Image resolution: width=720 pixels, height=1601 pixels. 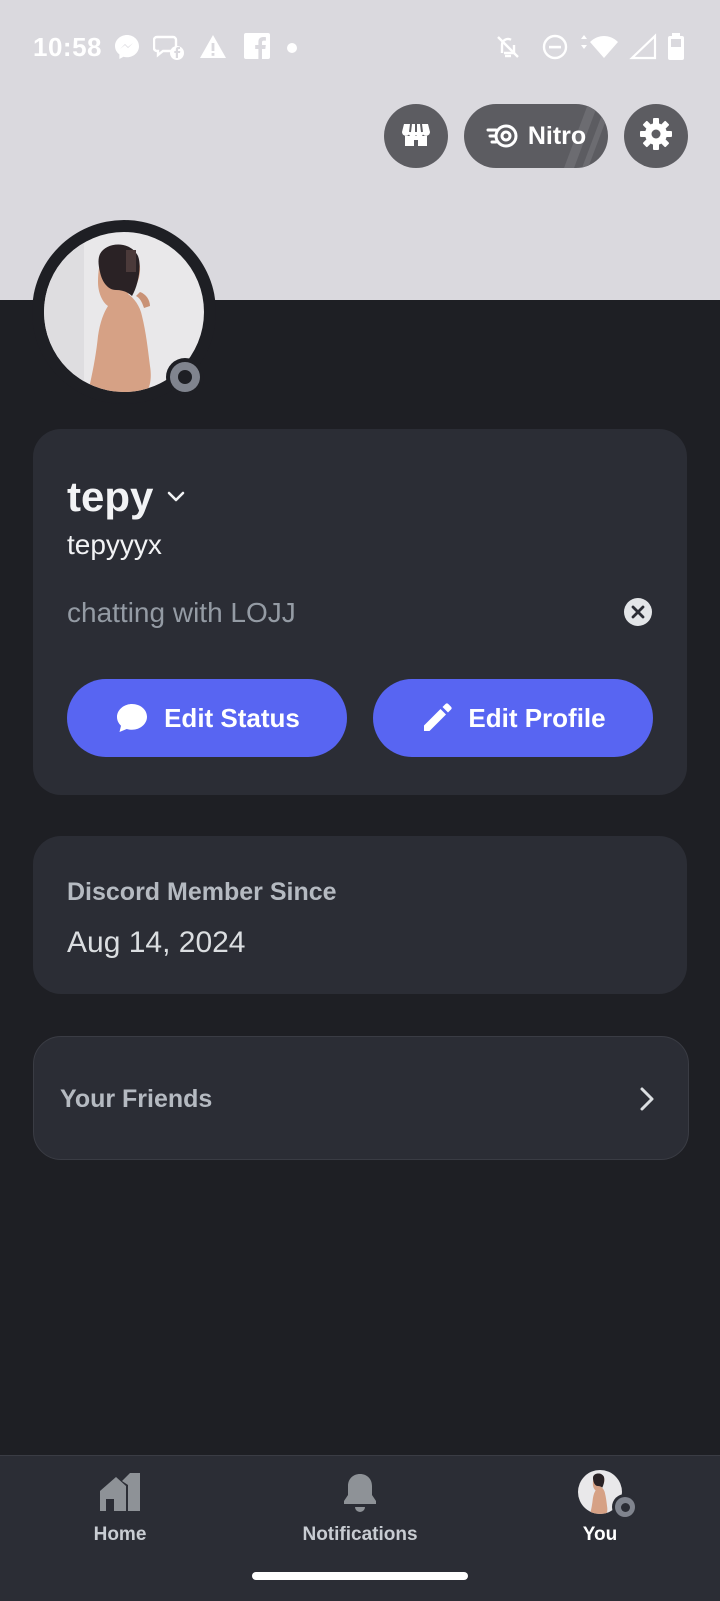 I want to click on edit-status-label: Edit Status, so click(x=232, y=717).